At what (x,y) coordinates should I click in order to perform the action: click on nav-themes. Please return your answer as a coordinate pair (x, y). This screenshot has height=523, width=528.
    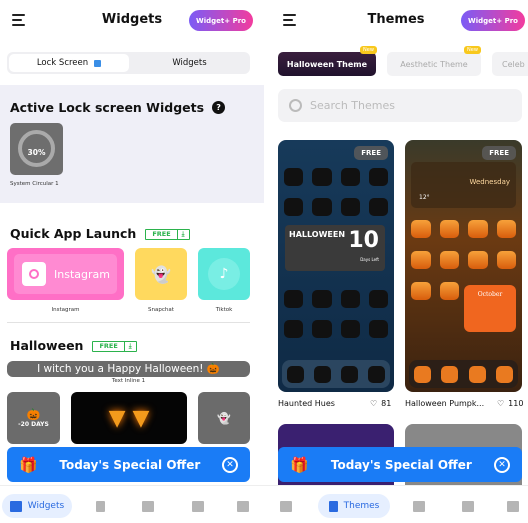
    Looking at the image, I should click on (100, 506).